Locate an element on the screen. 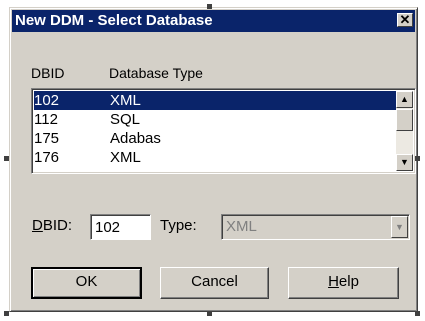 Image resolution: width=425 pixels, height=321 pixels. help-button: Help is located at coordinates (343, 283).